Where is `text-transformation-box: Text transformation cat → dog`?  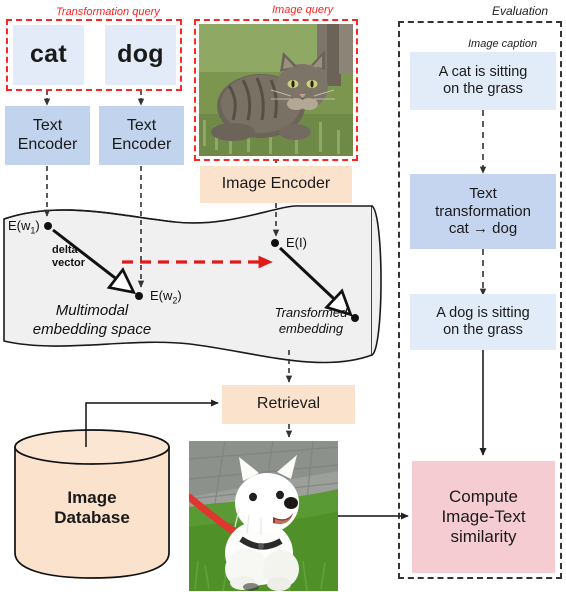
text-transformation-box: Text transformation cat → dog is located at coordinates (483, 211).